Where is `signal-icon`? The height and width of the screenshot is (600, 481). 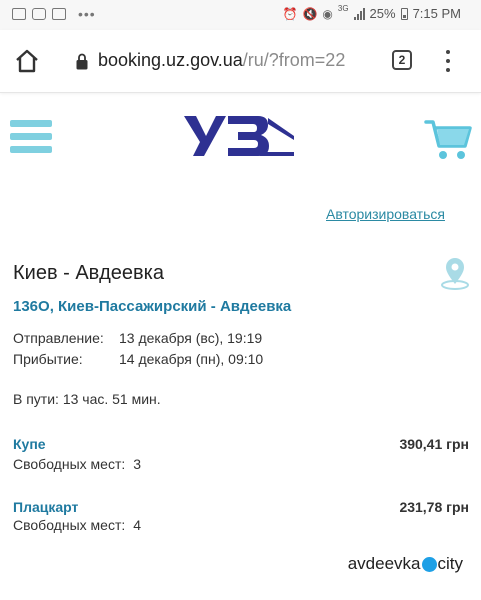 signal-icon is located at coordinates (359, 13).